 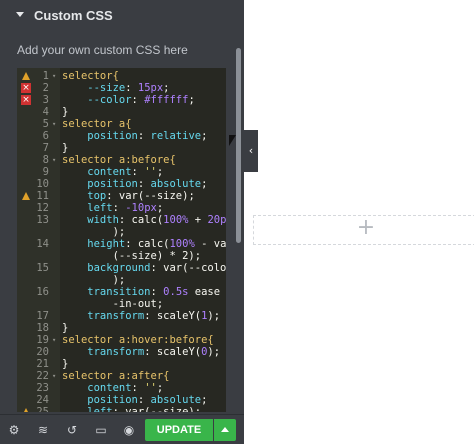 I want to click on code-line: × 3 --color: #ffffff;, so click(x=121, y=100).